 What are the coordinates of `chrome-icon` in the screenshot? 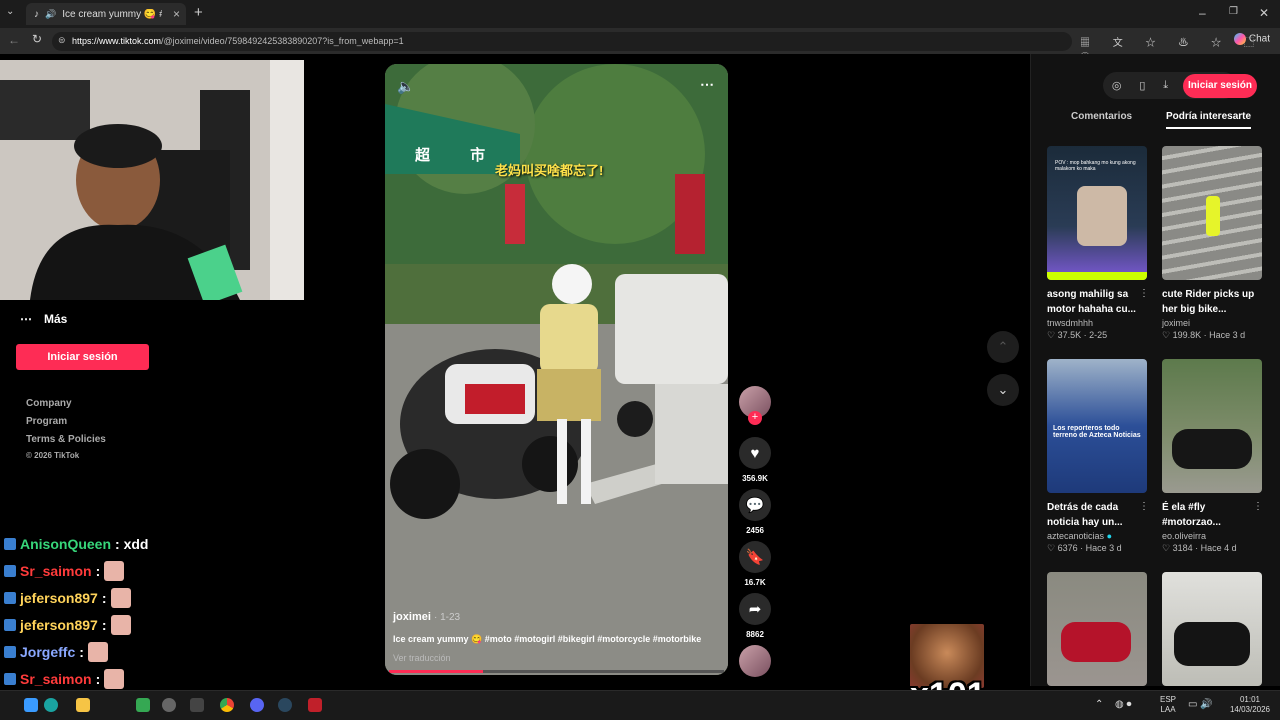 It's located at (227, 705).